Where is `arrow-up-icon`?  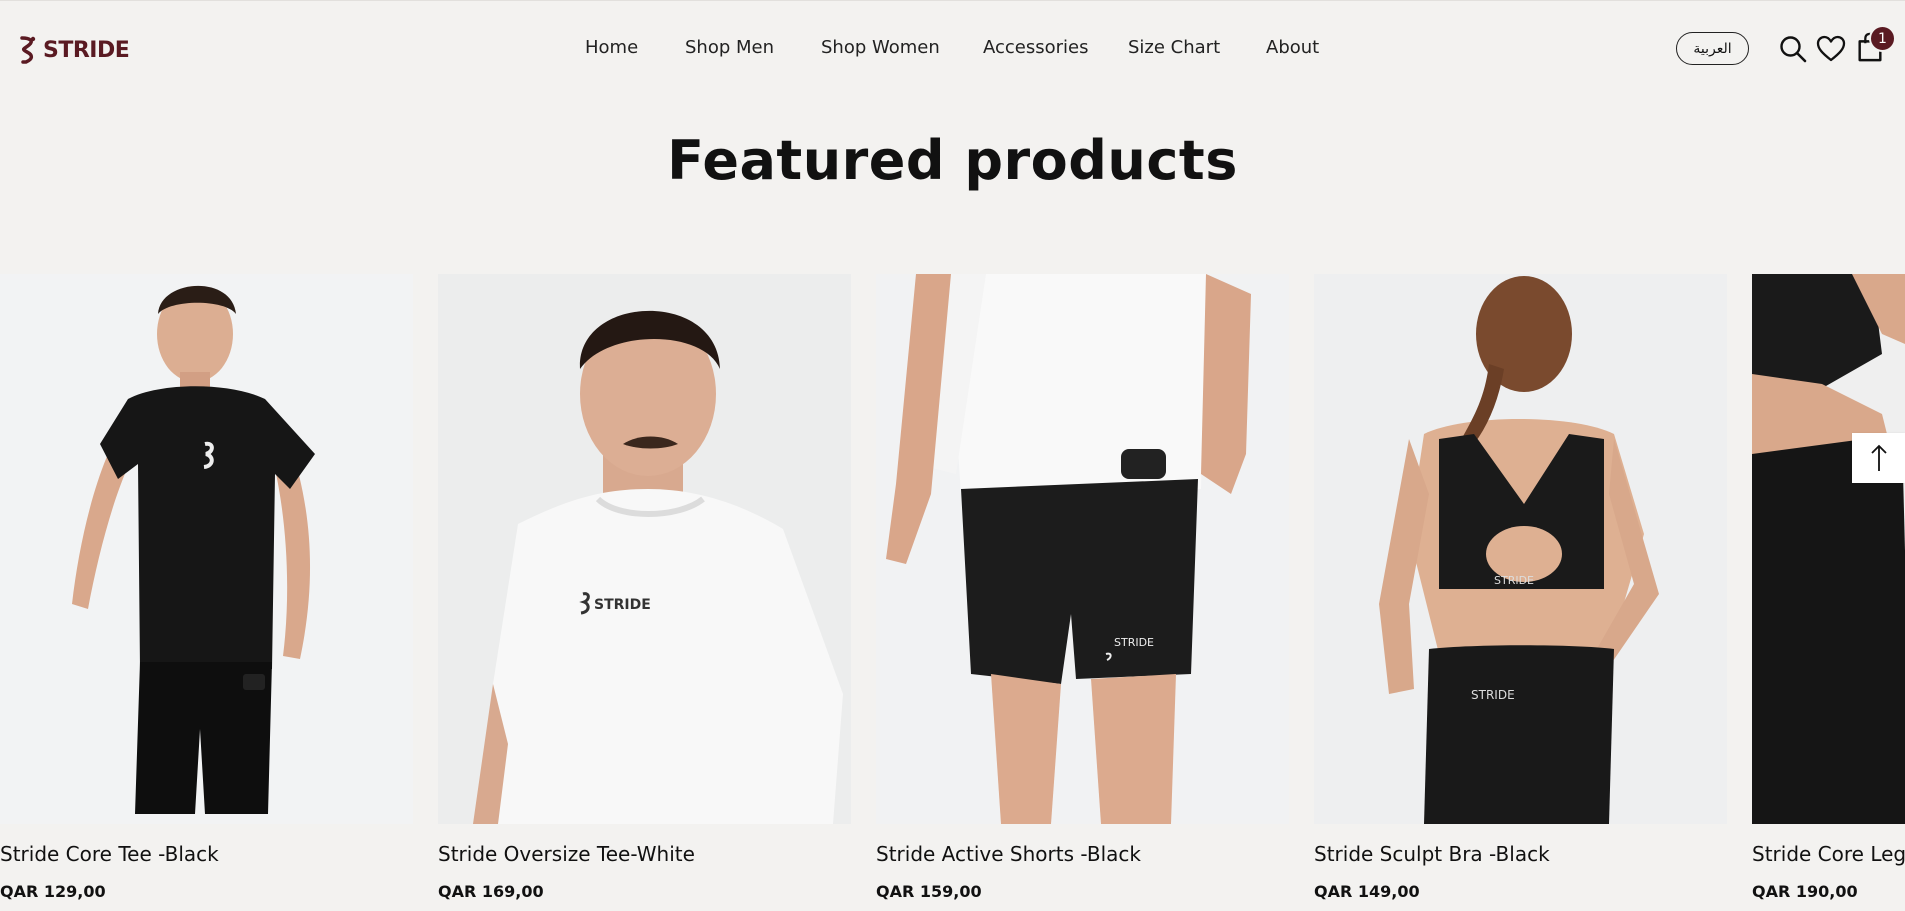 arrow-up-icon is located at coordinates (1878, 457).